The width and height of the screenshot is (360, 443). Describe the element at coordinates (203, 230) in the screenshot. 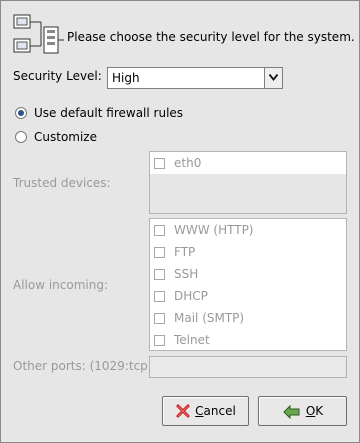

I see `service-www: WWW (HTTP)` at that location.